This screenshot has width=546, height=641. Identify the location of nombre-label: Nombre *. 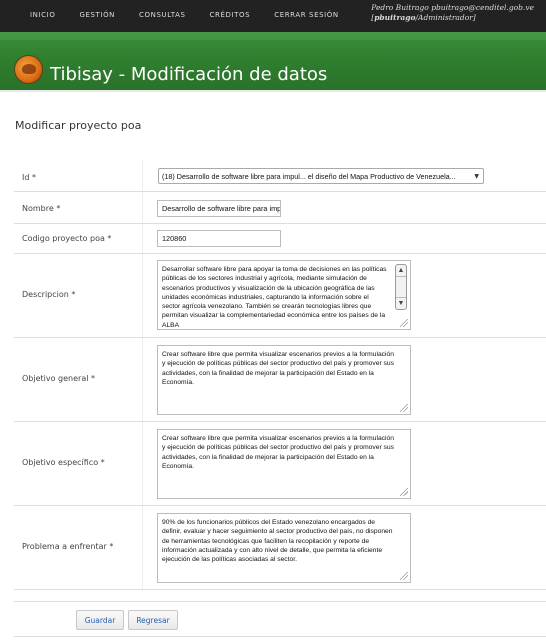
(41, 208).